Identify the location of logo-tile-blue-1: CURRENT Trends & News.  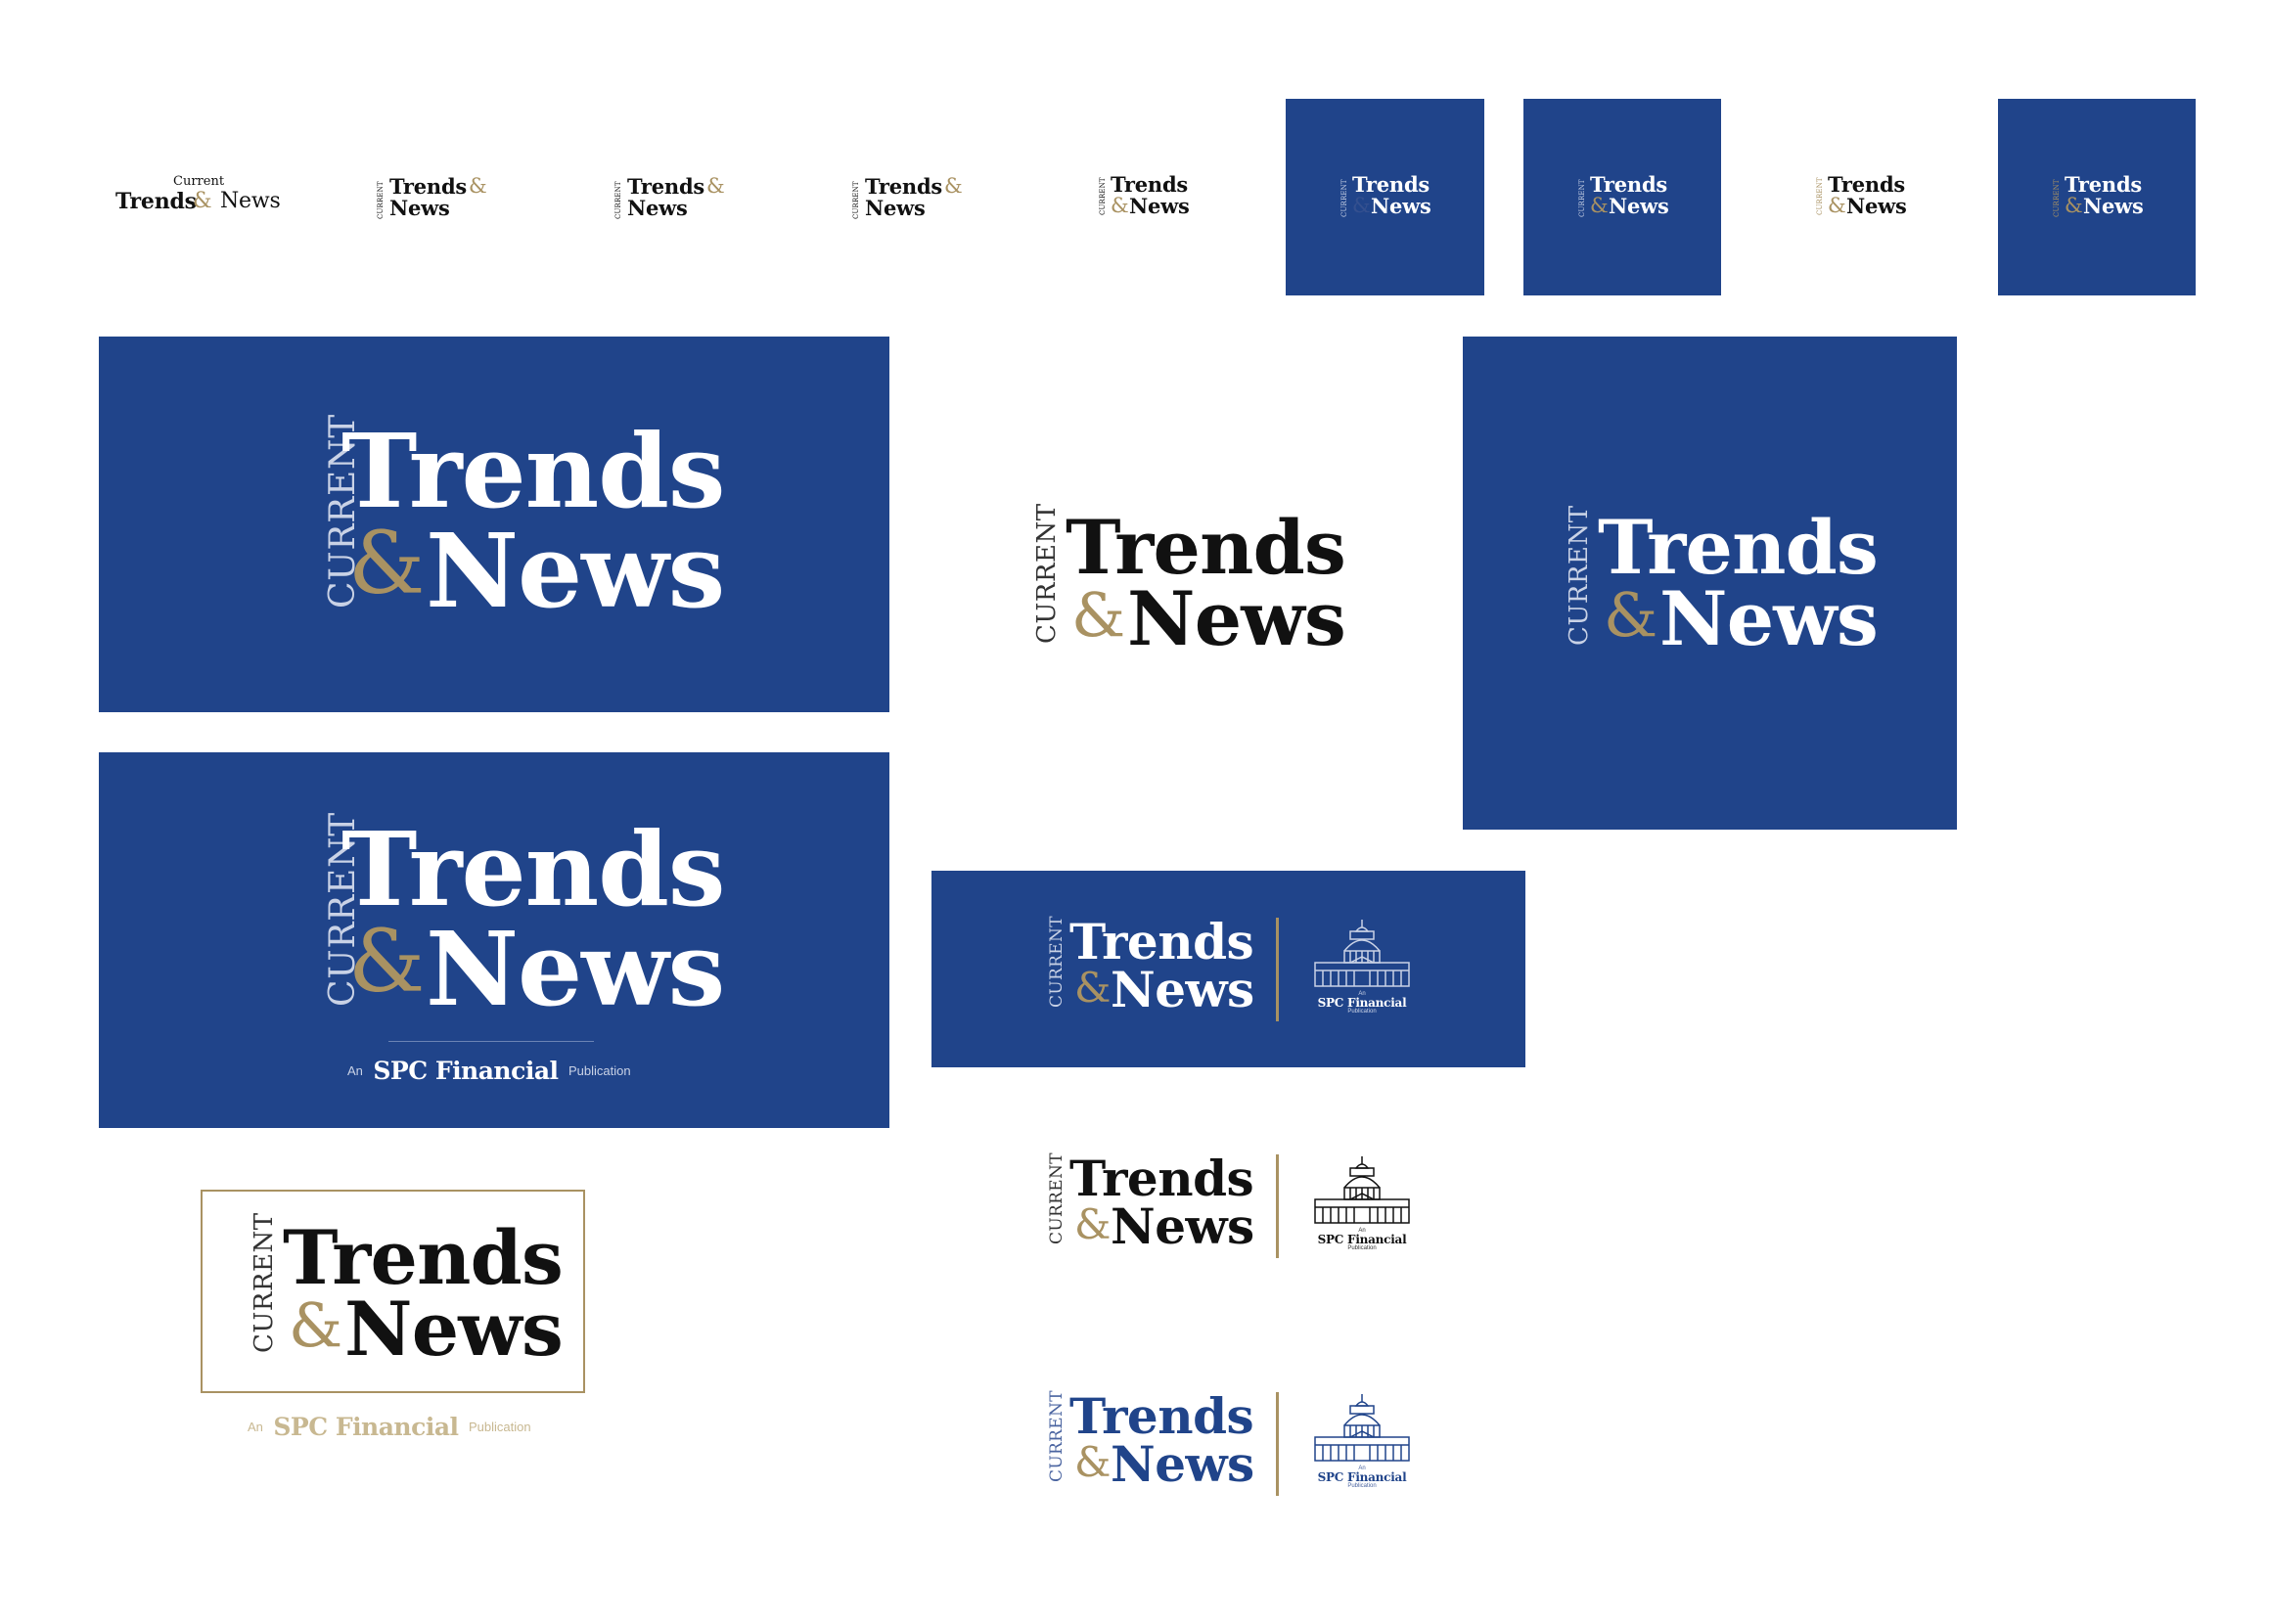
(1385, 197).